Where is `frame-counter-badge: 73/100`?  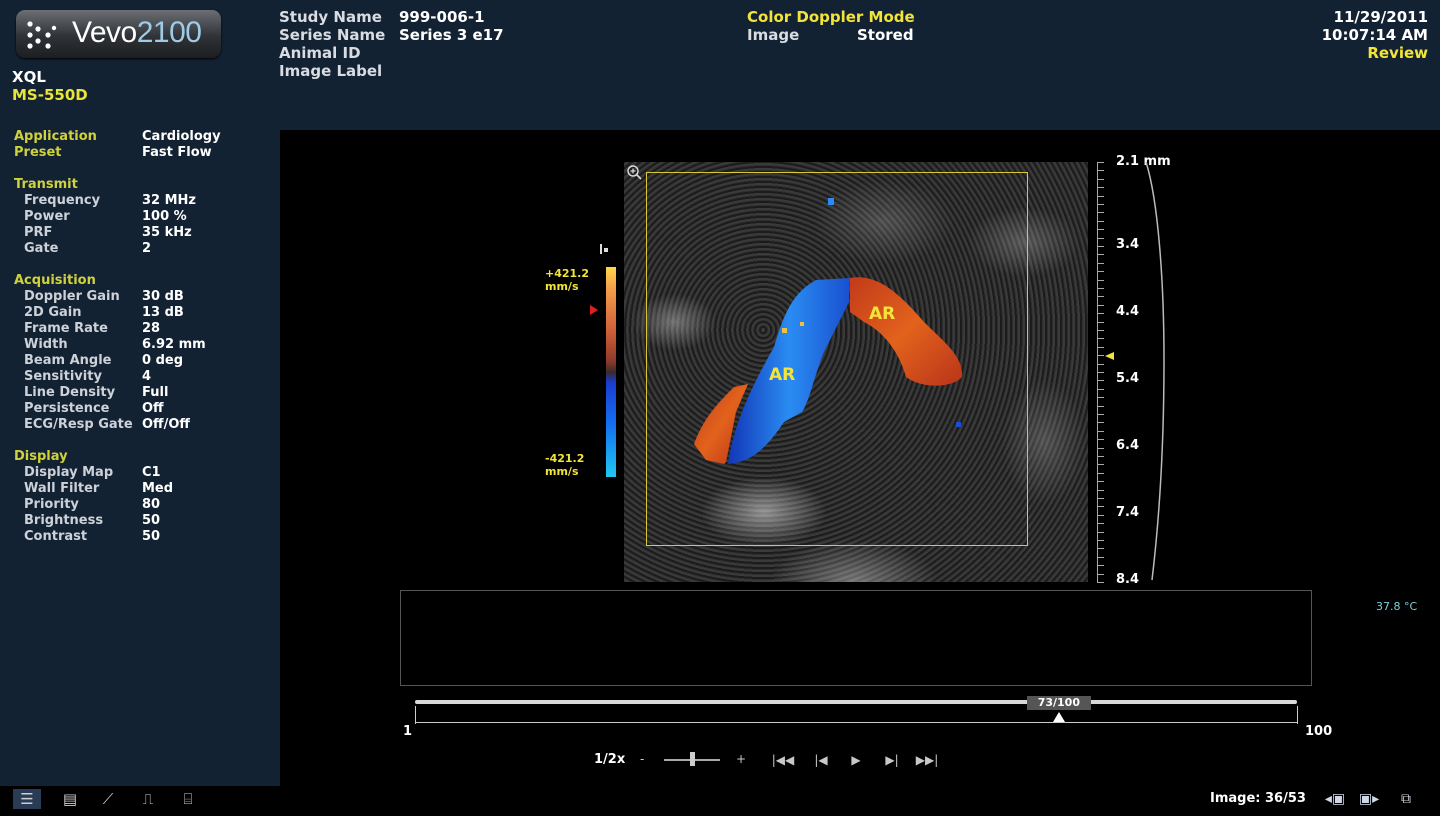 frame-counter-badge: 73/100 is located at coordinates (1058, 703).